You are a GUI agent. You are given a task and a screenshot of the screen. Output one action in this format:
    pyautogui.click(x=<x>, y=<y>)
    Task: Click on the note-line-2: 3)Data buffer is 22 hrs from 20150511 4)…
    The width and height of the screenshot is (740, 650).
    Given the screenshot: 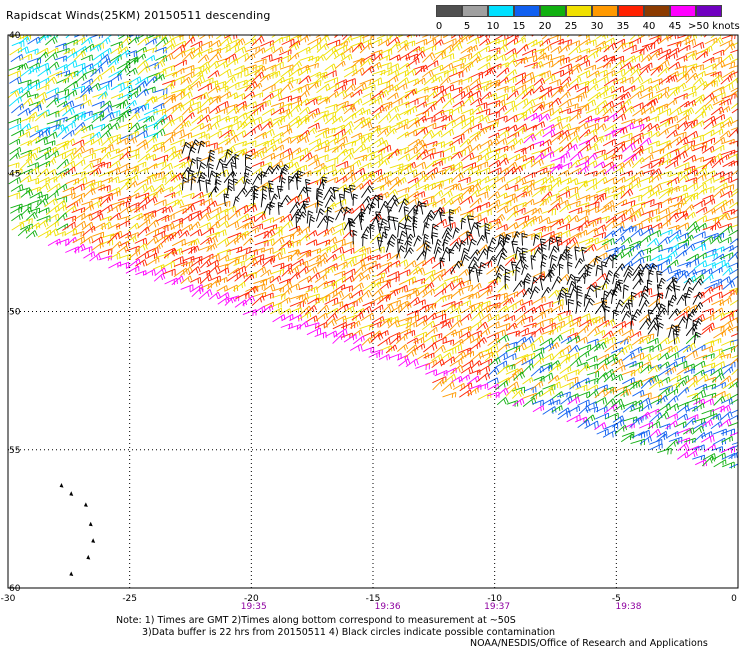 What is the action you would take?
    pyautogui.click(x=349, y=632)
    